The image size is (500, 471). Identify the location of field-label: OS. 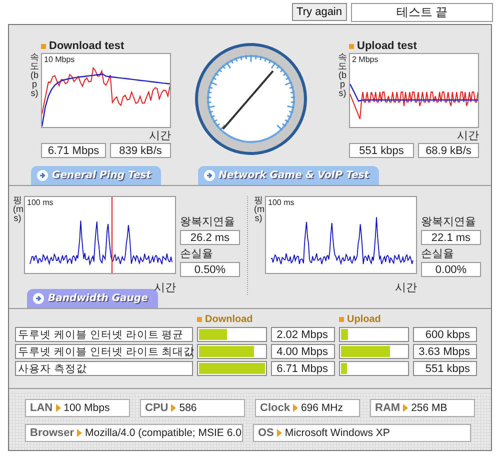
(266, 433).